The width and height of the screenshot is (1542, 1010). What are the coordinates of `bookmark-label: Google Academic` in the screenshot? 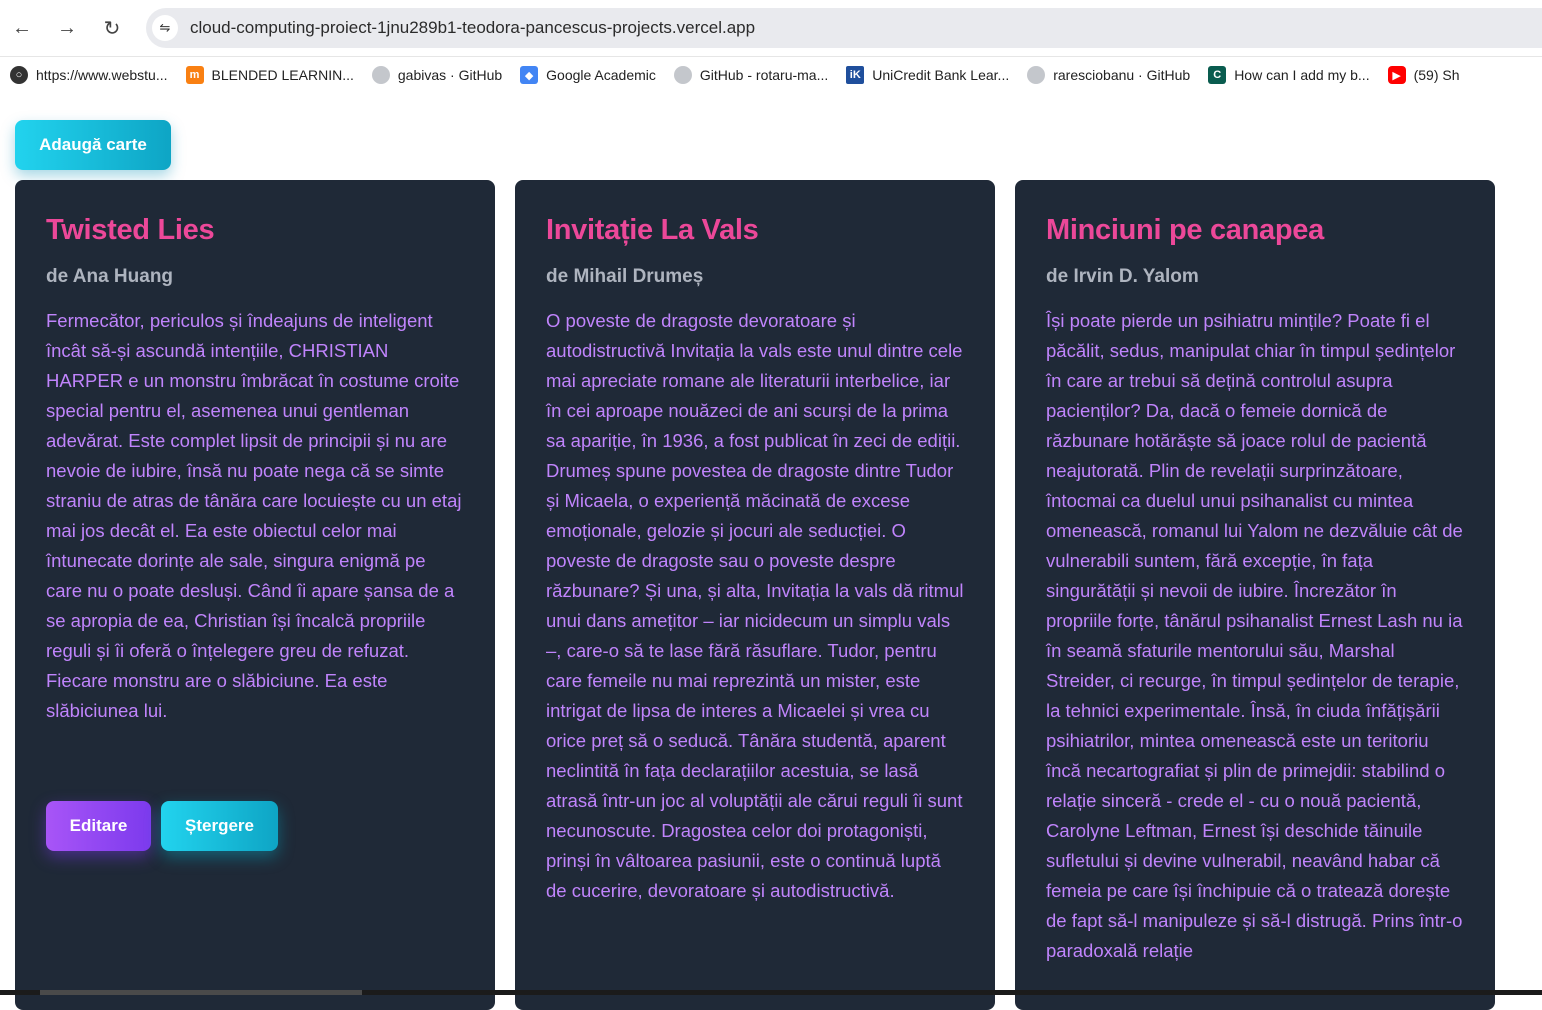 It's located at (601, 75).